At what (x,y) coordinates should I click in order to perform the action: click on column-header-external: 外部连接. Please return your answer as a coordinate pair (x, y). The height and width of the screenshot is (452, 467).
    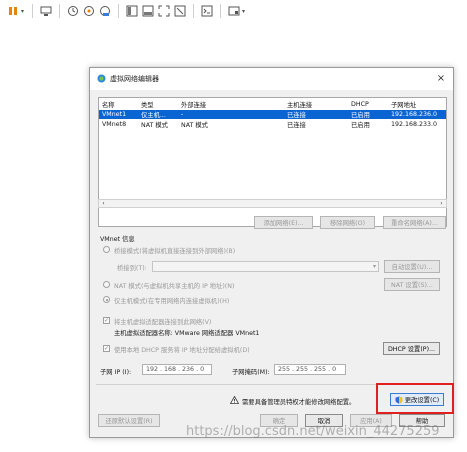
    Looking at the image, I should click on (193, 104).